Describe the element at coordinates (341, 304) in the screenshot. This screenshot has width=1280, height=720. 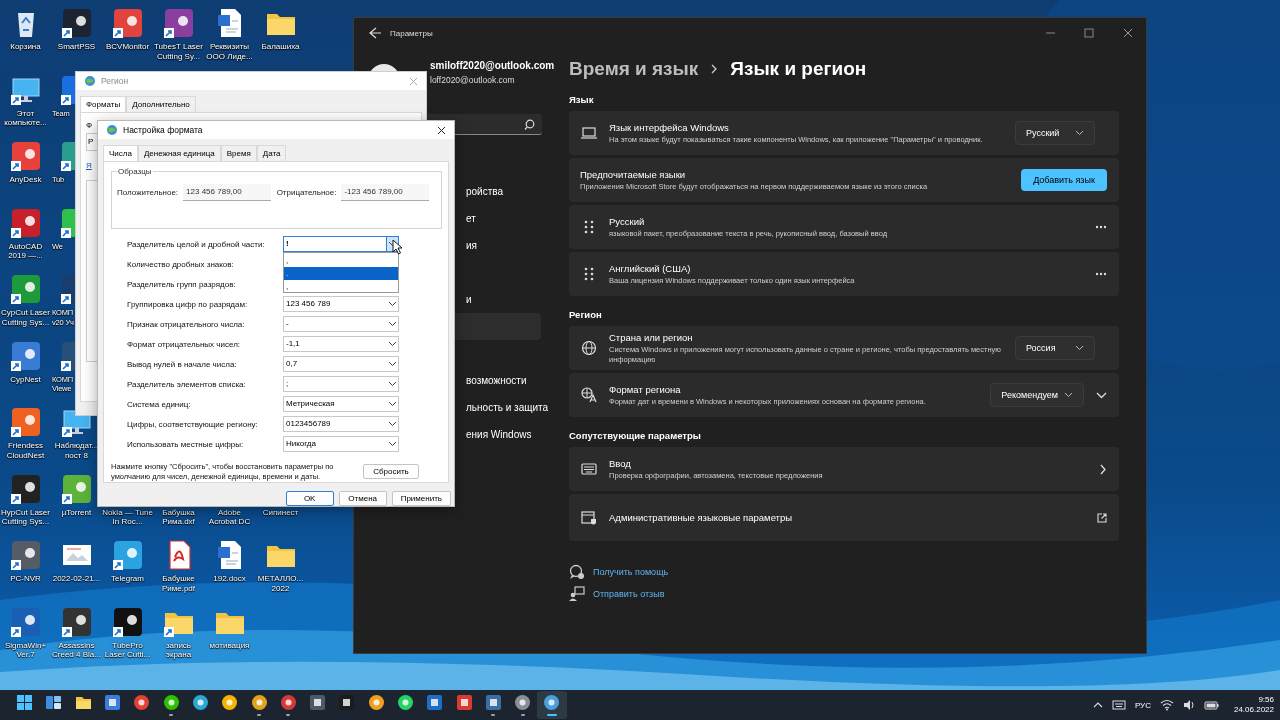
I see `dropdown-field: 123 456 789` at that location.